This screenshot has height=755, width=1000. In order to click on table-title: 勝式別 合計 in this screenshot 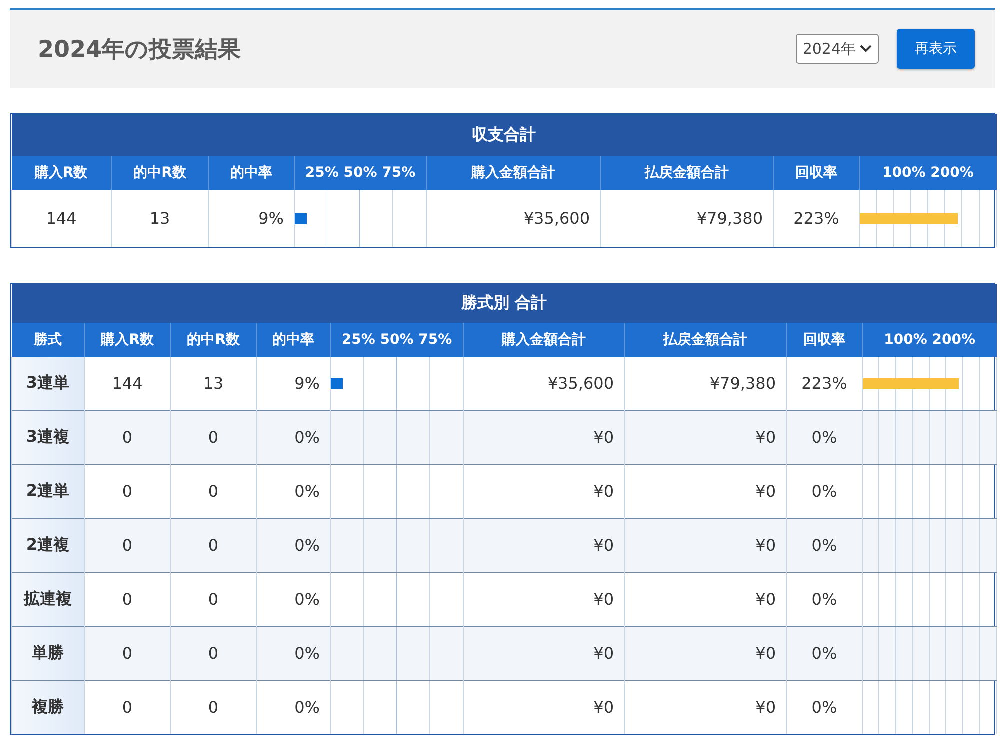, I will do `click(504, 303)`.